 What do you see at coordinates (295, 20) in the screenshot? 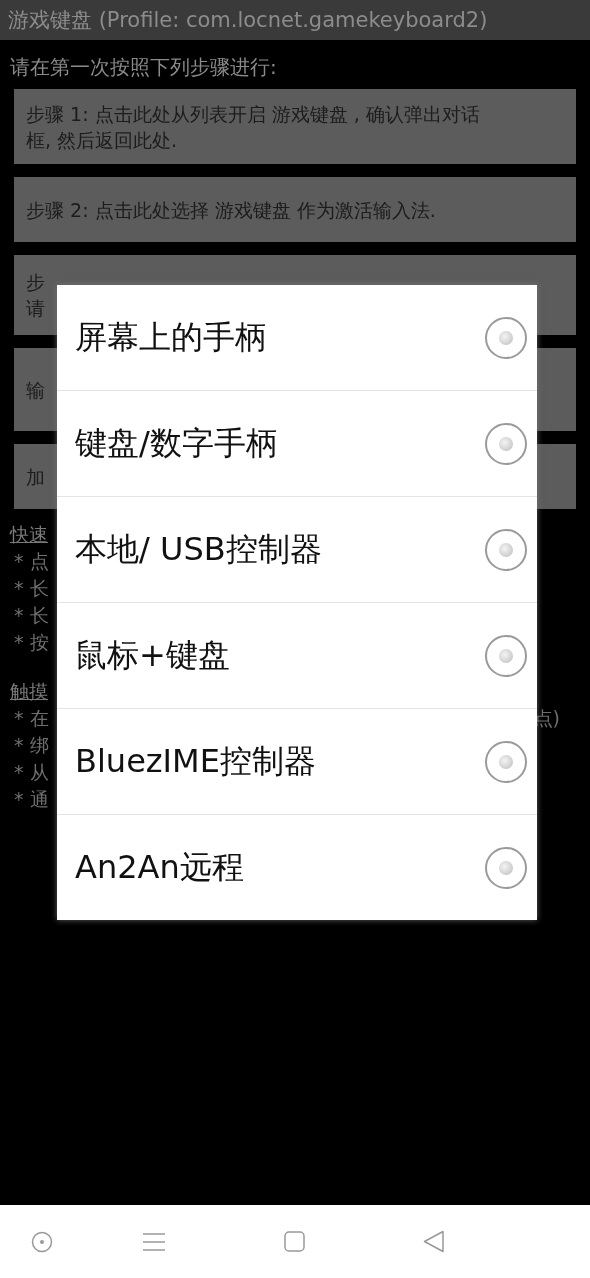
I see `window-title: 游戏键盘 (Profile: com.locnet.gamekeyboard2)` at bounding box center [295, 20].